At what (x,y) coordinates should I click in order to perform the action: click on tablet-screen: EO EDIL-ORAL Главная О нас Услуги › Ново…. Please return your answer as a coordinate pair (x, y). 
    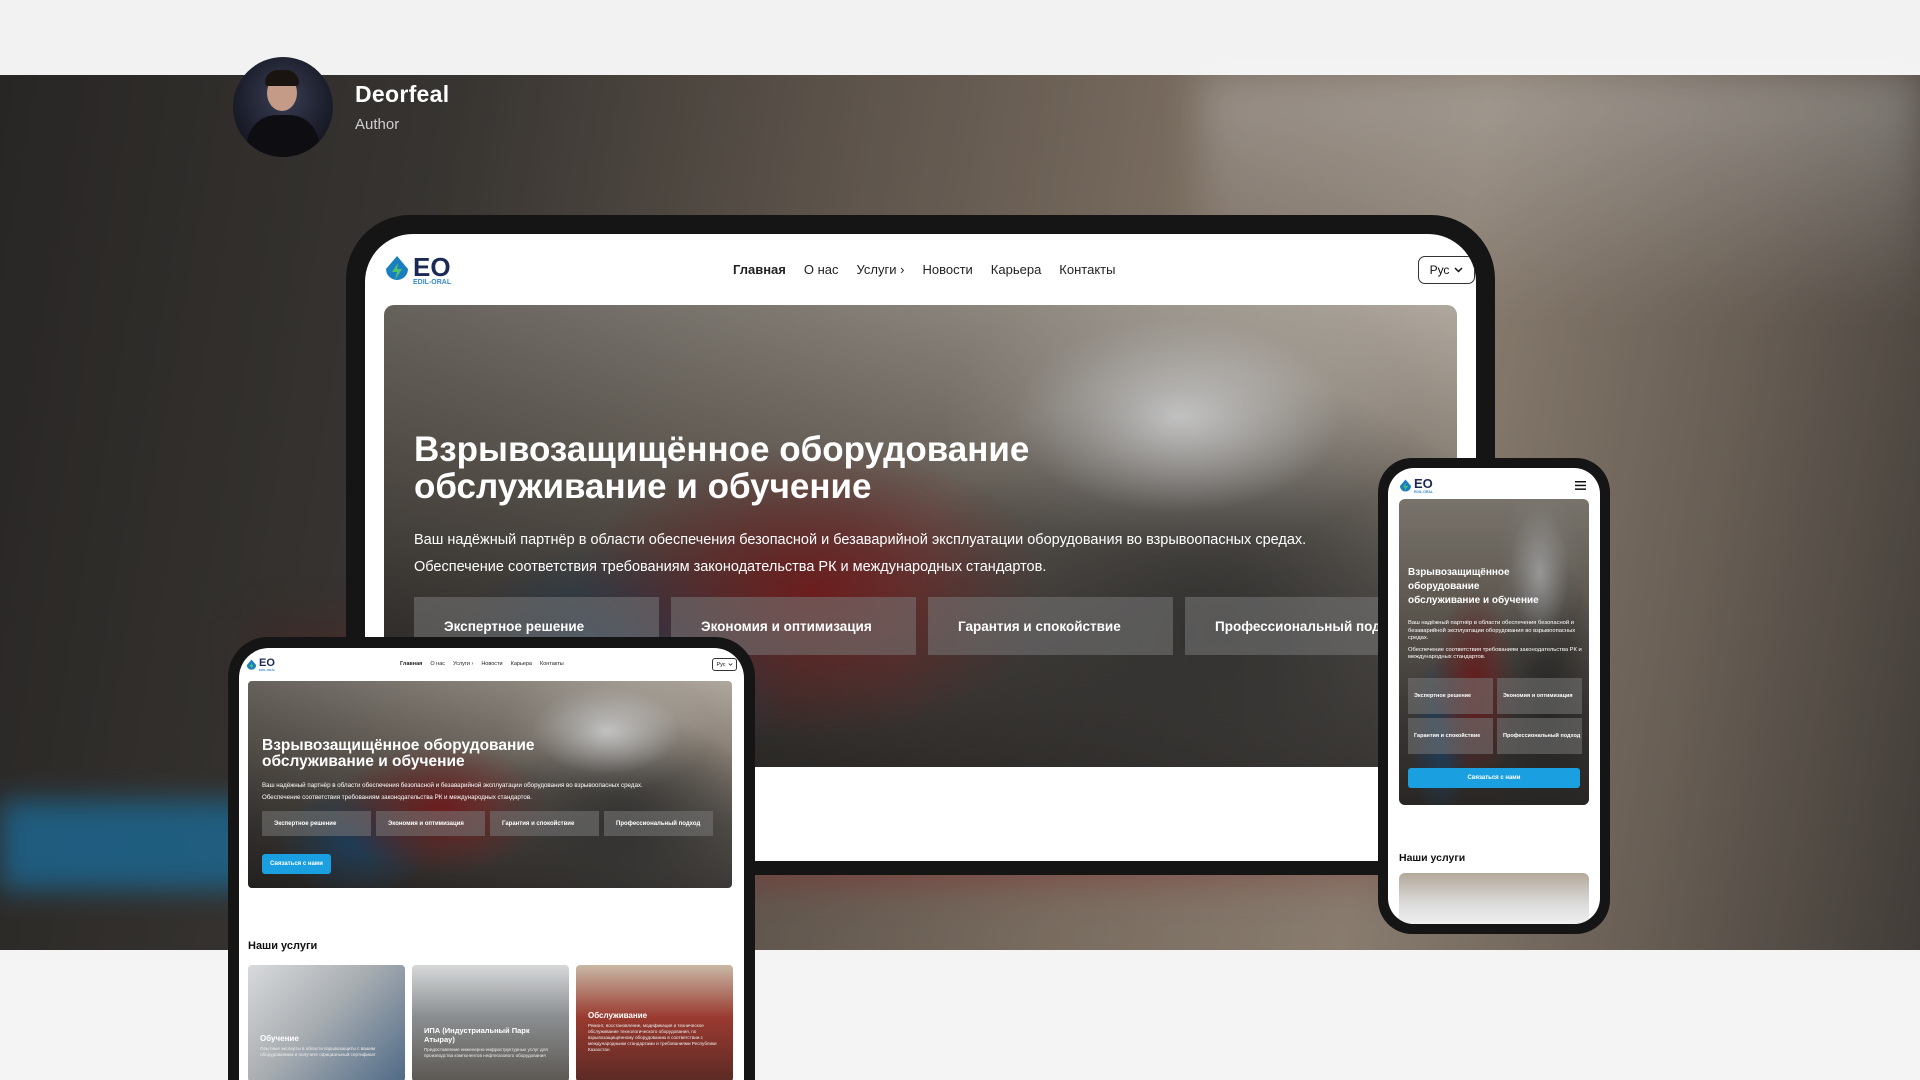
    Looking at the image, I should click on (491, 864).